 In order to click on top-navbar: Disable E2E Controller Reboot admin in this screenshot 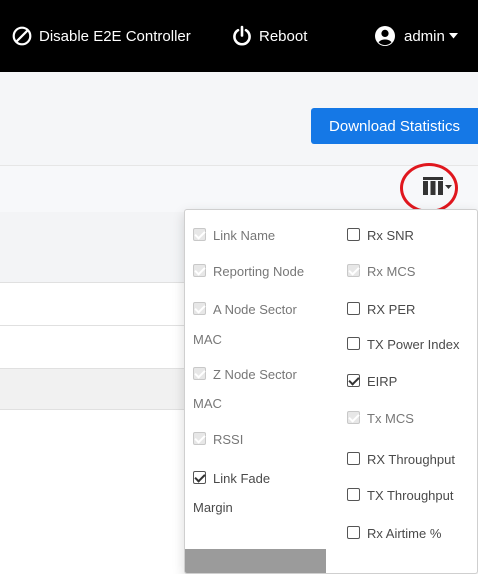, I will do `click(239, 36)`.